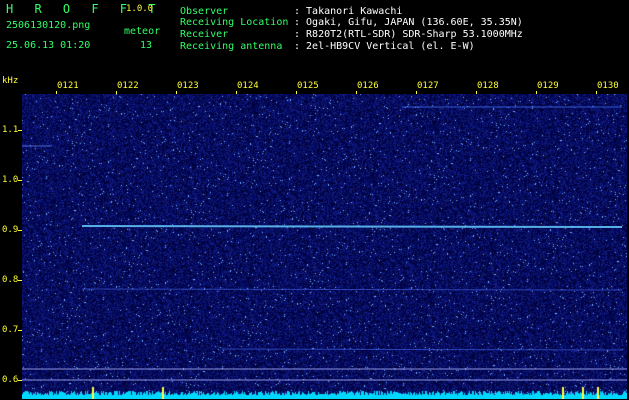 This screenshot has width=629, height=400. Describe the element at coordinates (48, 25) in the screenshot. I see `filename: 2506130120.png` at that location.